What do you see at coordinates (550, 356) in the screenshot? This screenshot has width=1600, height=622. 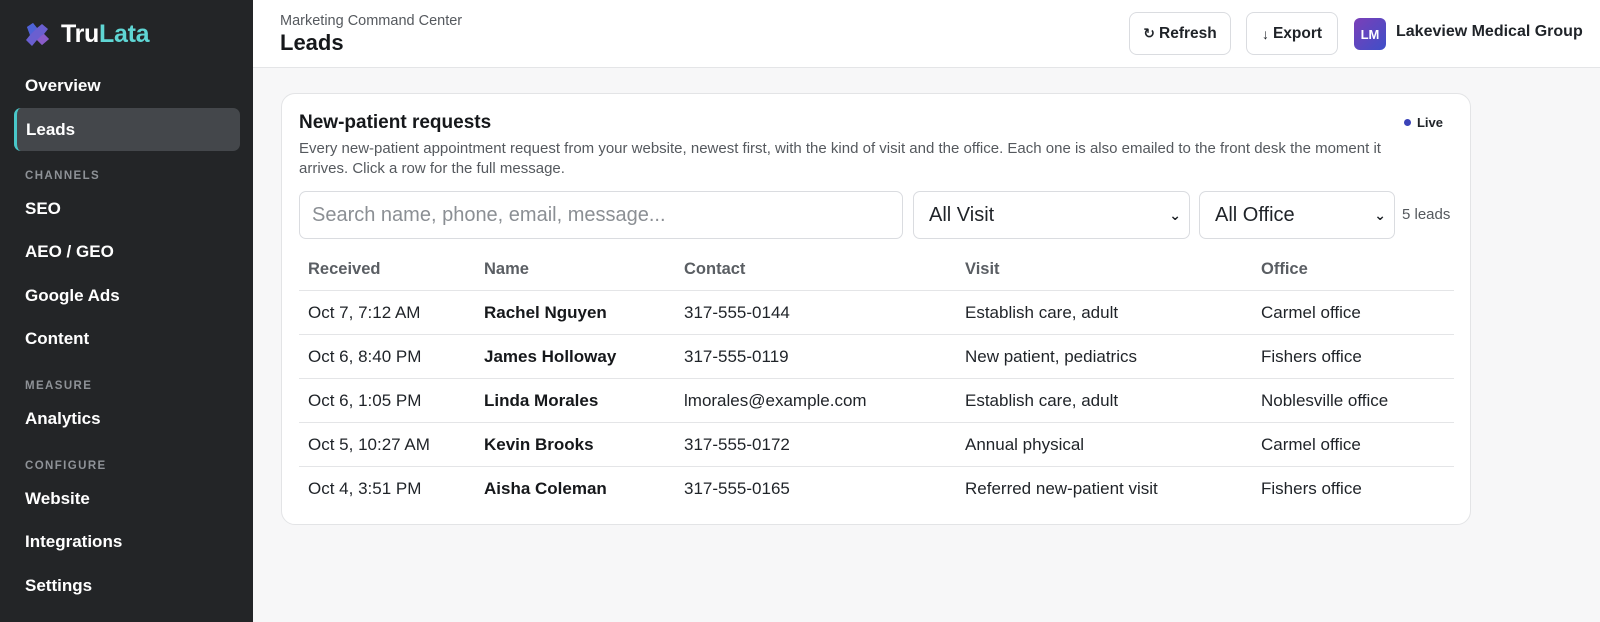 I see `cell-name: James Holloway` at bounding box center [550, 356].